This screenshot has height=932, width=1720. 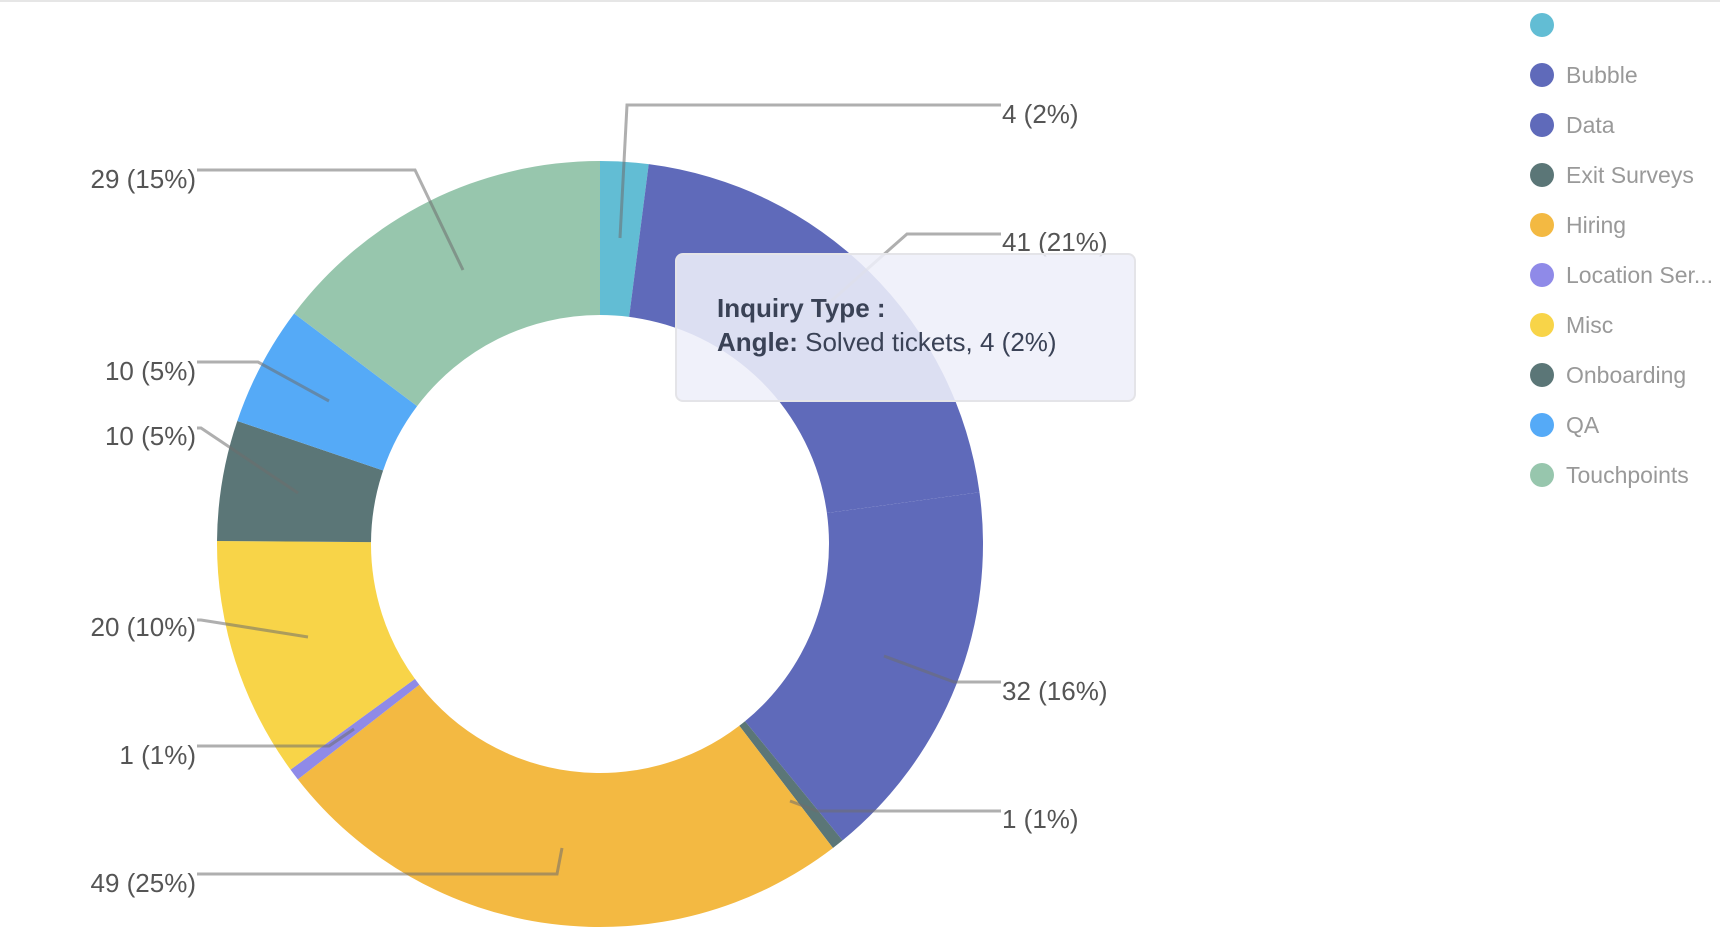 I want to click on data-label: 4 (2%), so click(x=1040, y=114).